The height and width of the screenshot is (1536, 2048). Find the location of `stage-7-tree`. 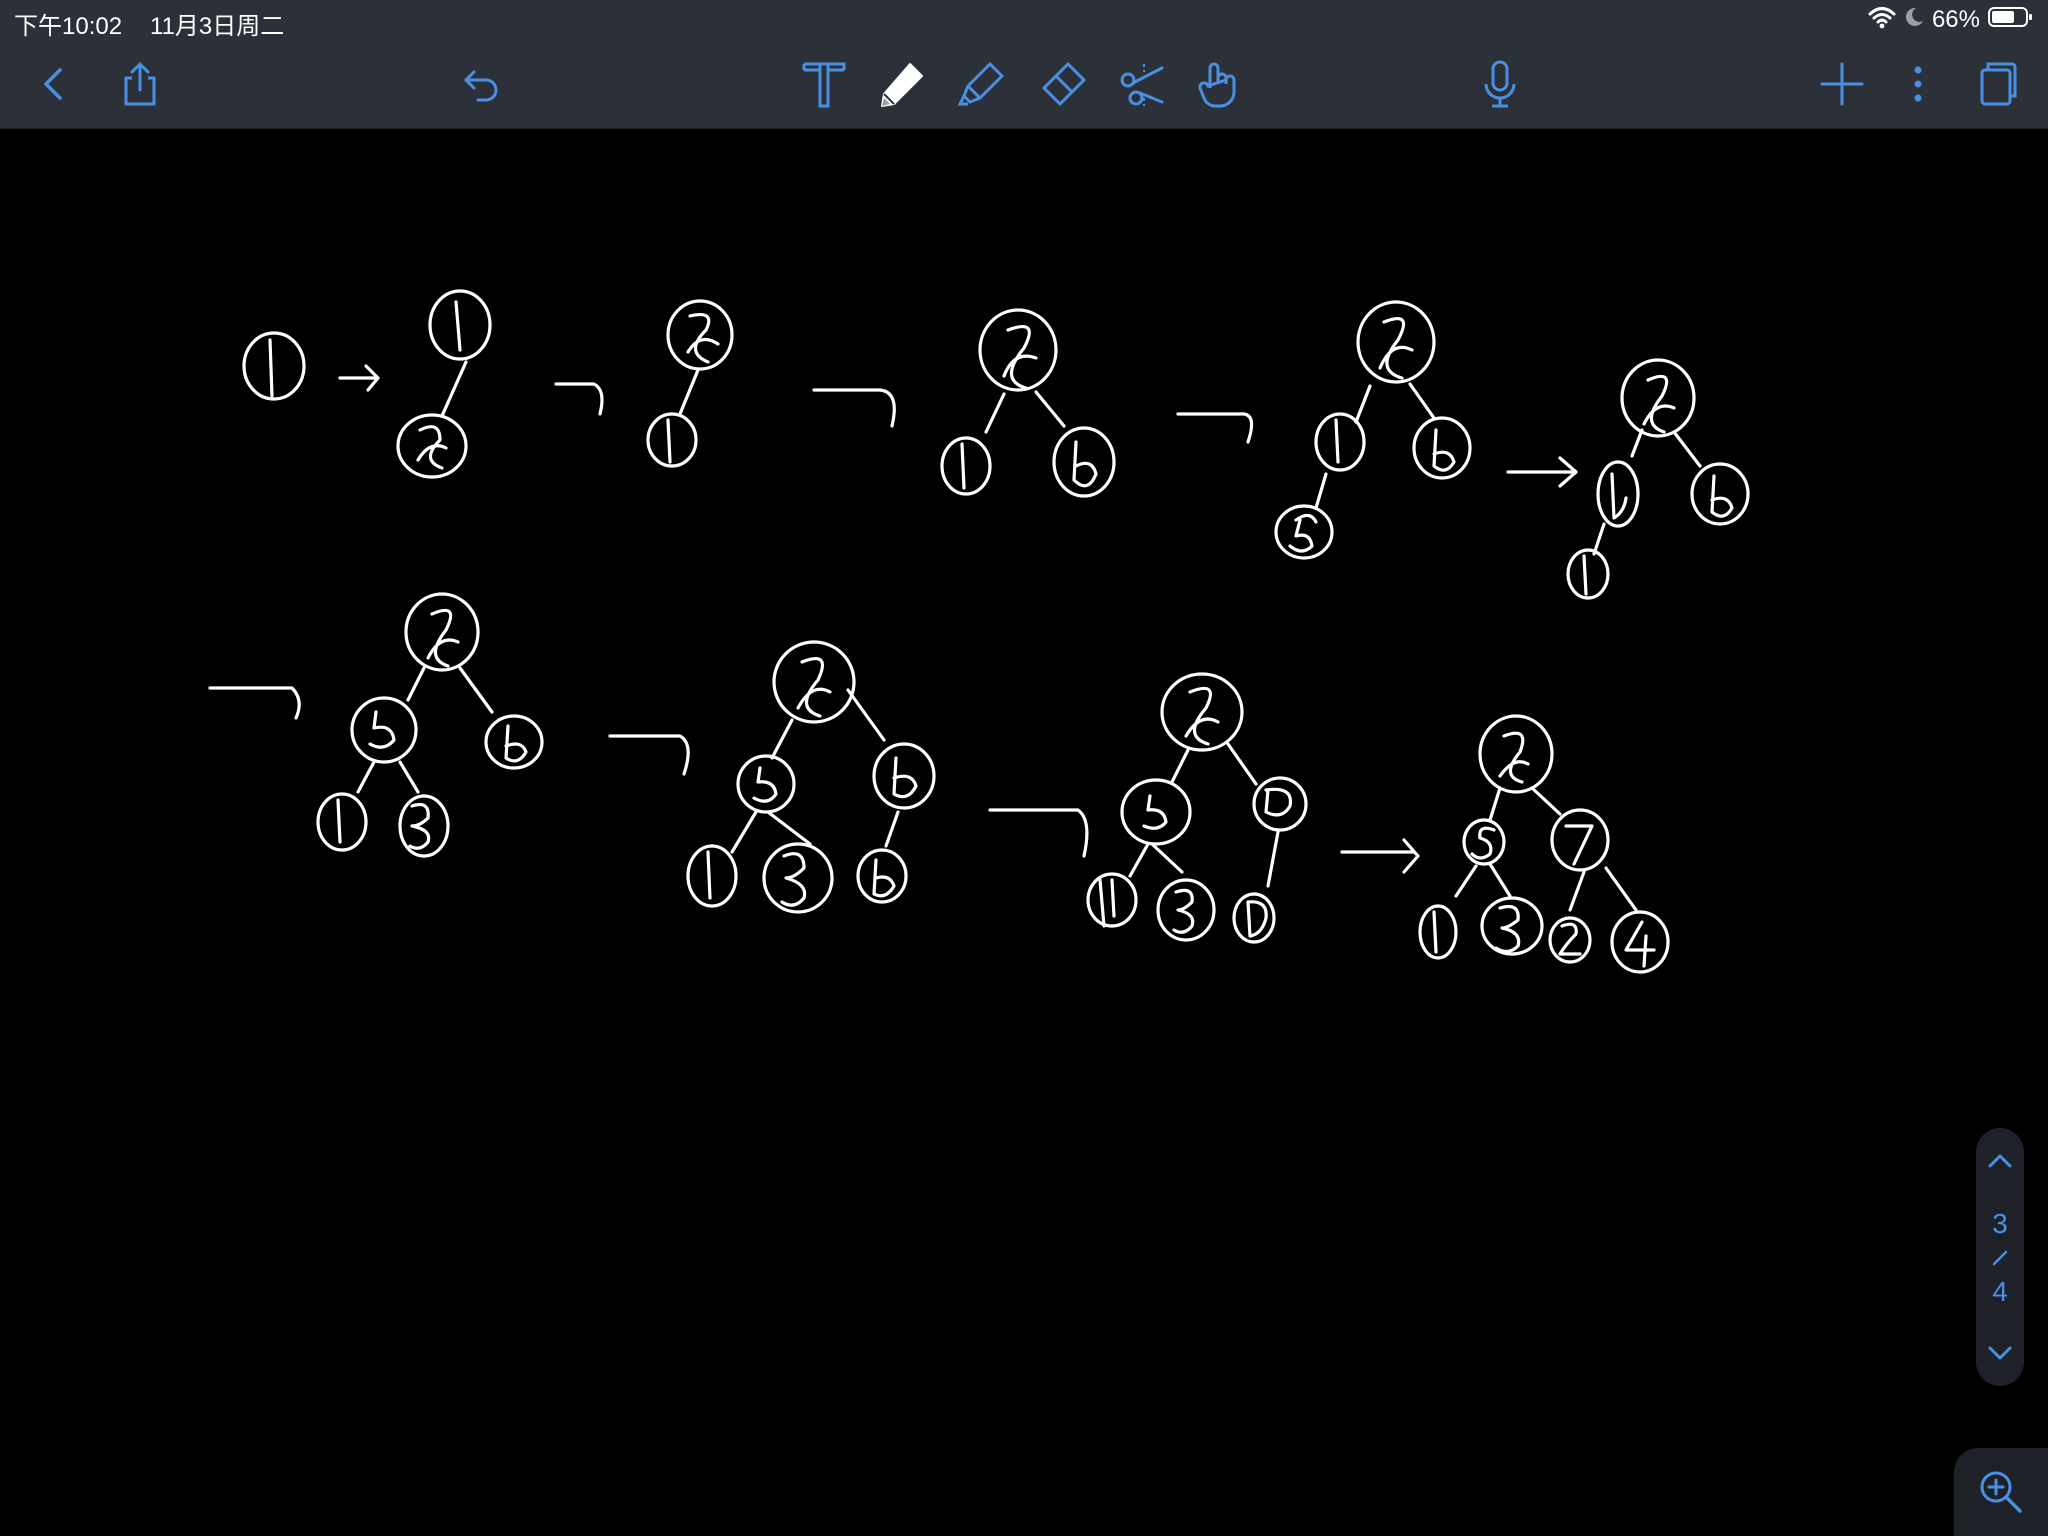

stage-7-tree is located at coordinates (430, 725).